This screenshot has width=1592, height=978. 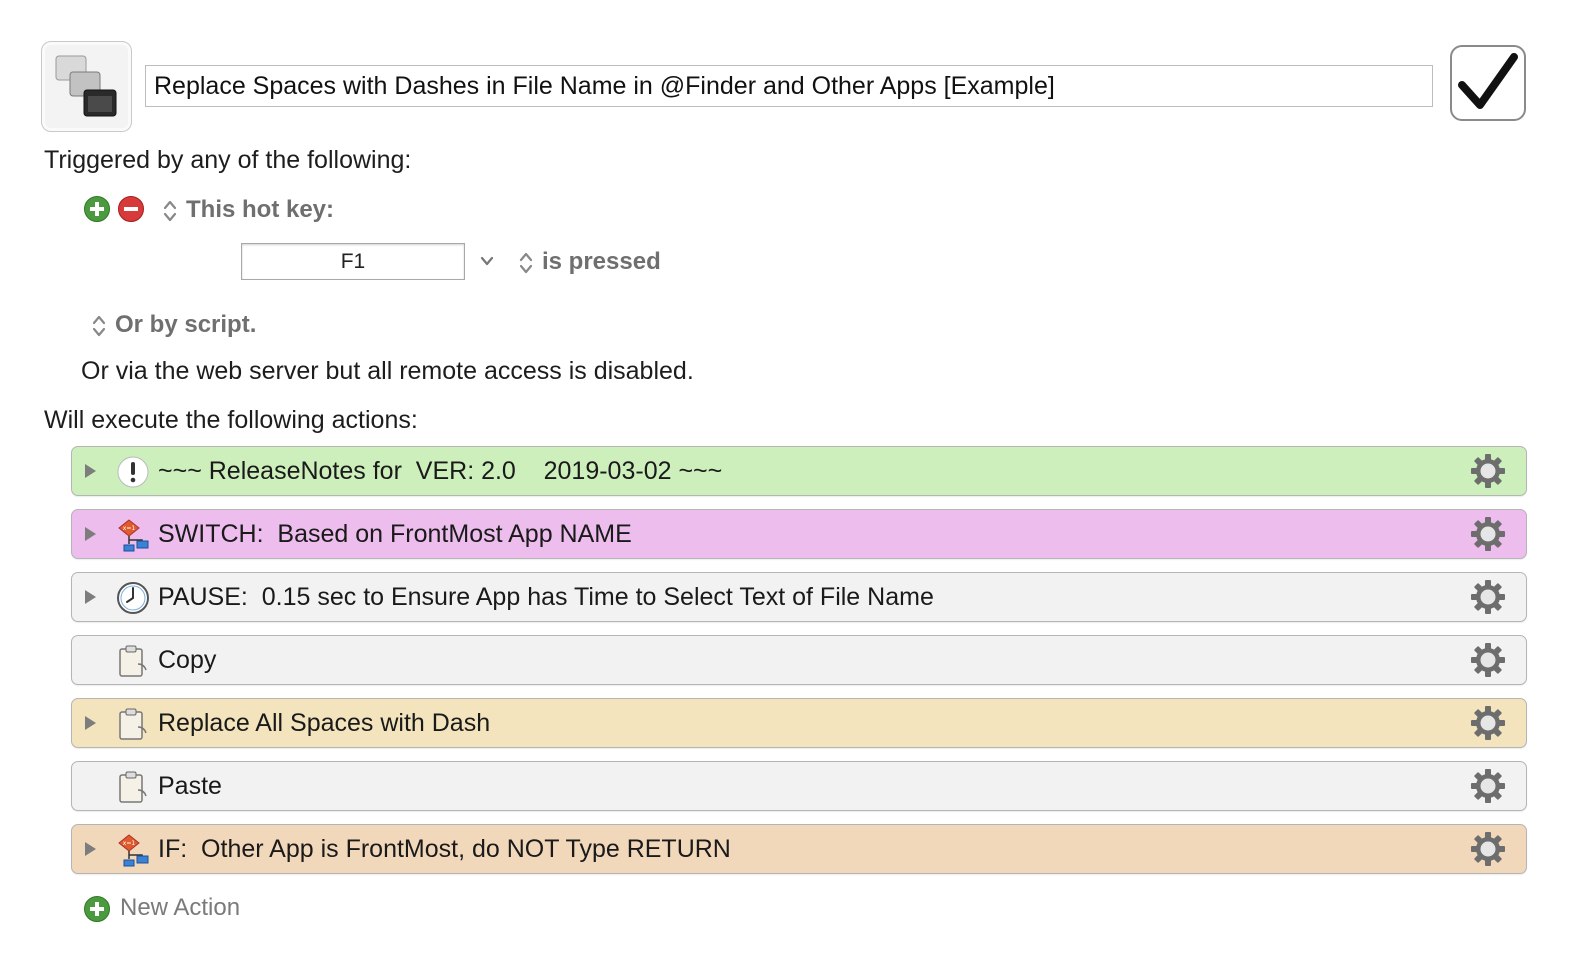 I want to click on action-label: Paste, so click(x=190, y=786).